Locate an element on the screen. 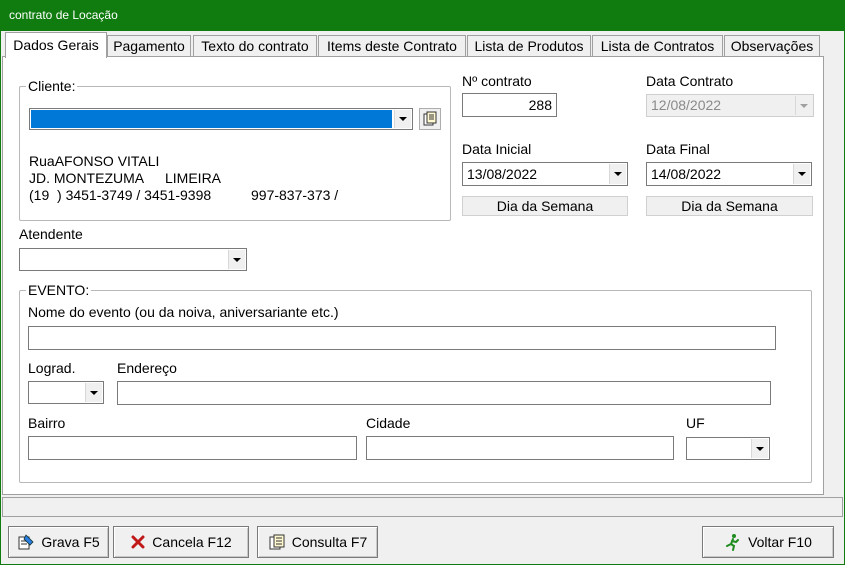 The width and height of the screenshot is (845, 565). cidade-label: Cidade is located at coordinates (388, 423).